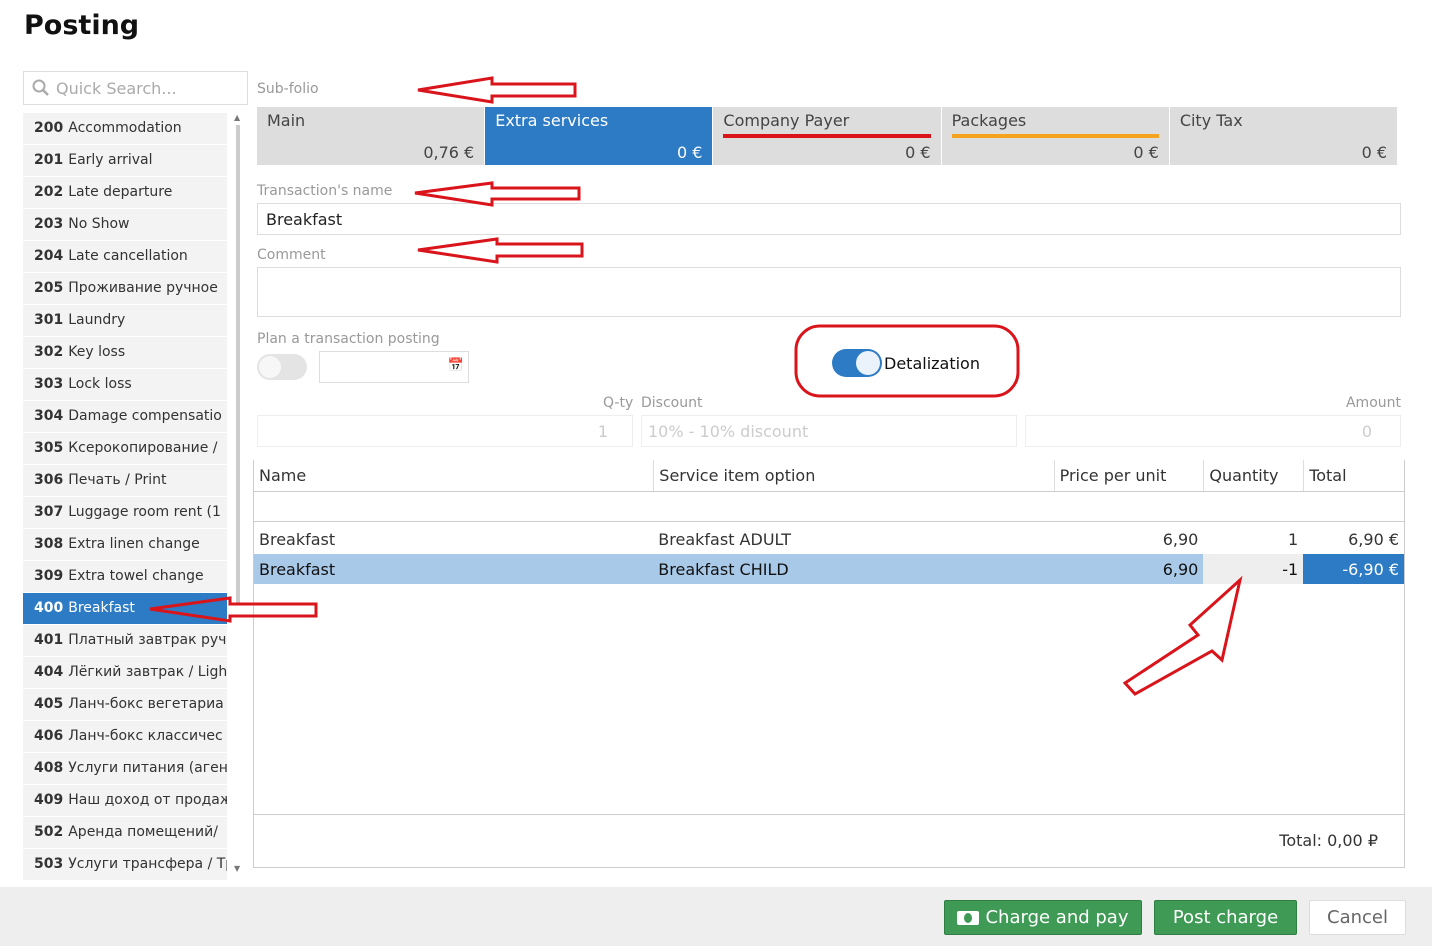 The image size is (1432, 946). Describe the element at coordinates (49, 384) in the screenshot. I see `service-code: 303` at that location.